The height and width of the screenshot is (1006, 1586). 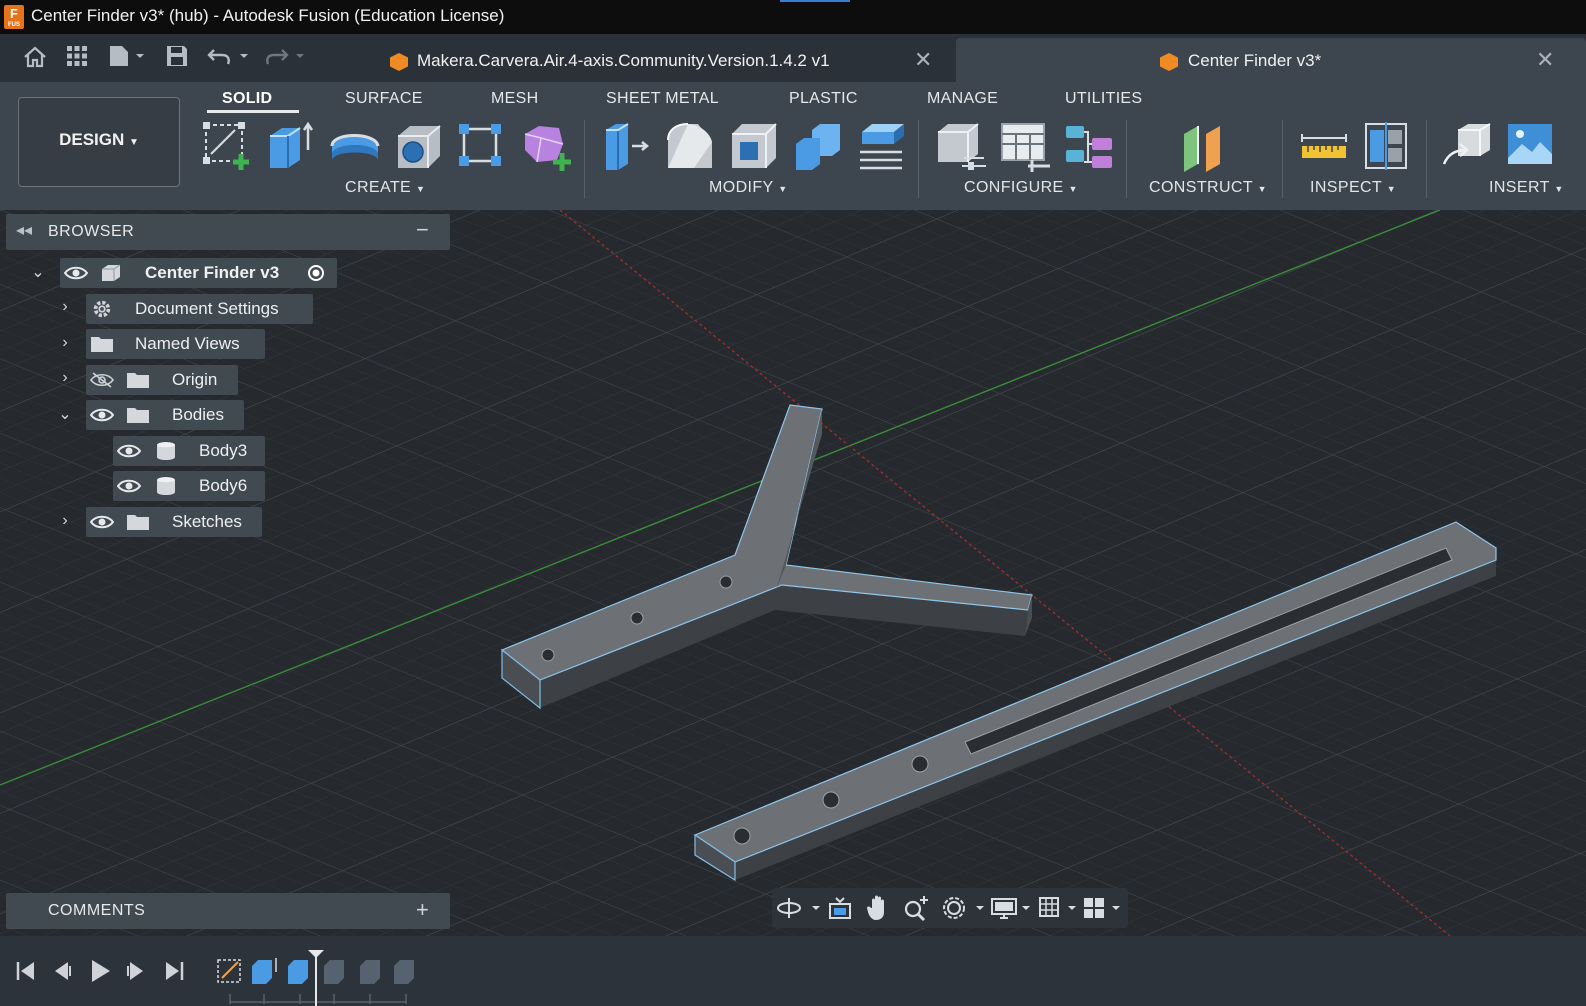 I want to click on configure-model-icon, so click(x=960, y=145).